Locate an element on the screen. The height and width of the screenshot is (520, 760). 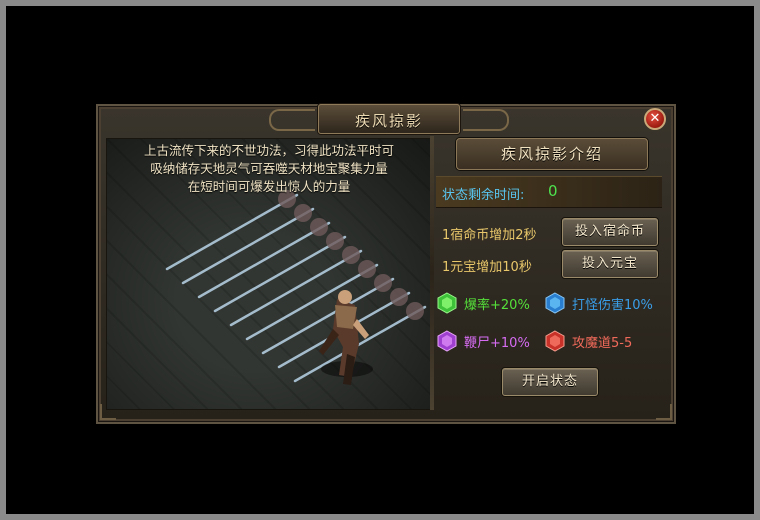
gold-rate-text: 1元宝增加10秒 is located at coordinates (487, 267).